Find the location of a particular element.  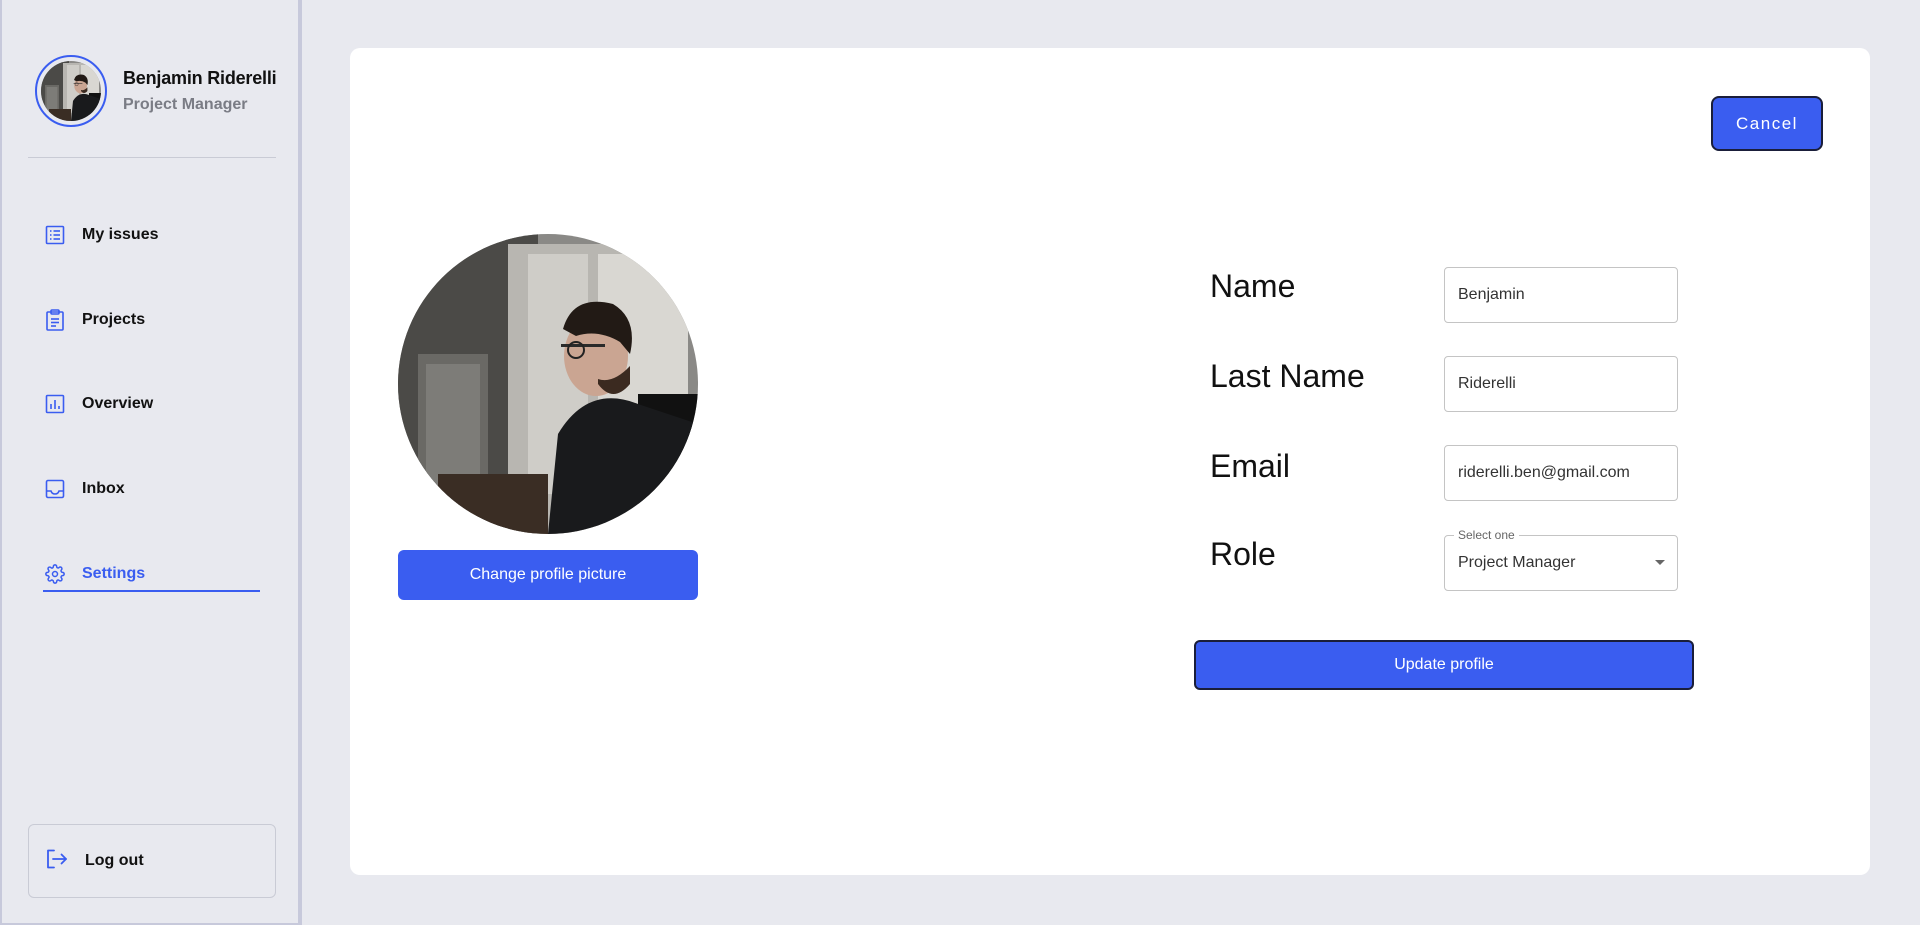

logout-button: Log out is located at coordinates (152, 861).